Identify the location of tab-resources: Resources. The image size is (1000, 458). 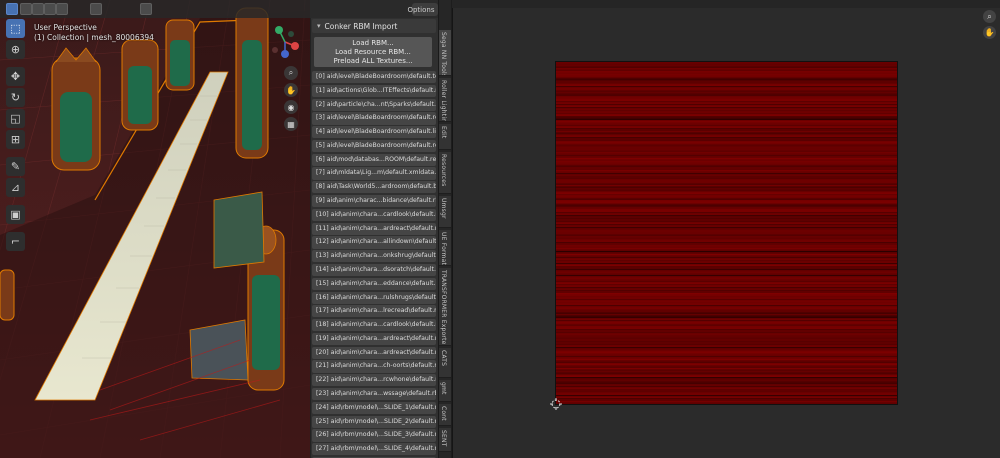
(445, 173).